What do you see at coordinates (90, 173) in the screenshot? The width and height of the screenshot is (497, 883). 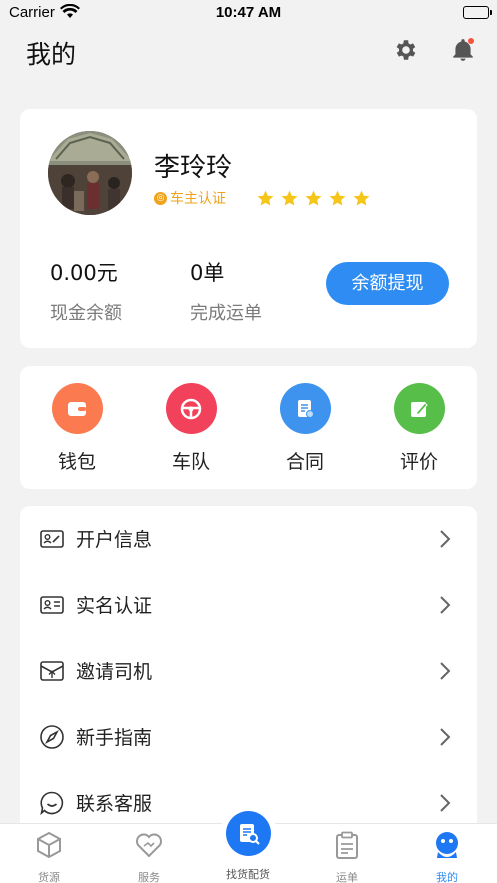 I see `avatar` at bounding box center [90, 173].